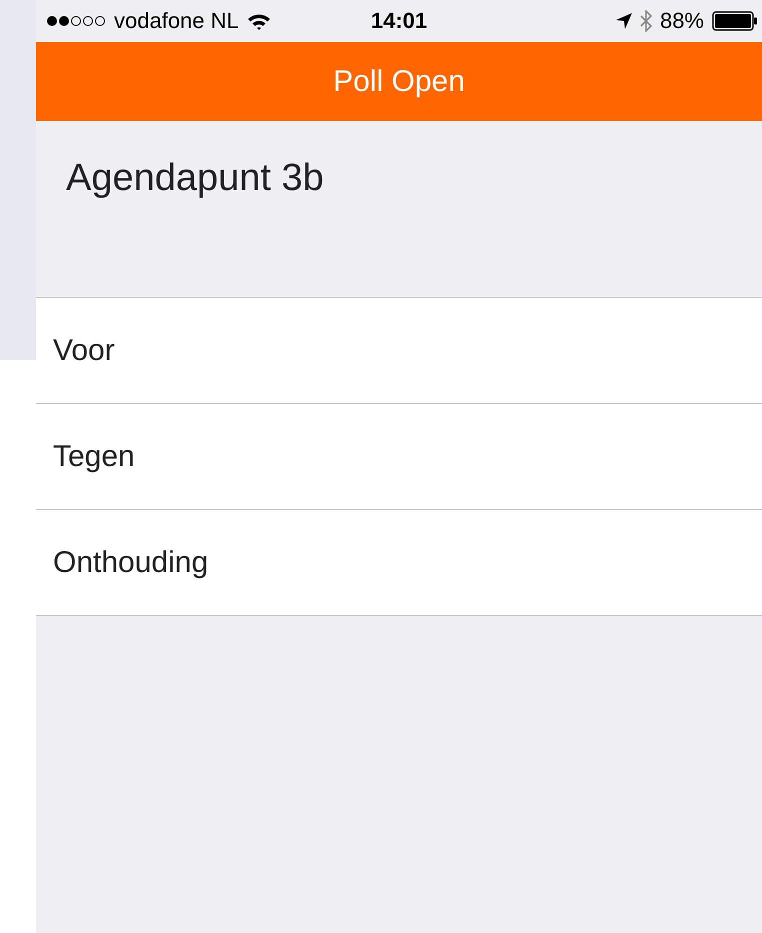  I want to click on location-arrow-icon, so click(624, 21).